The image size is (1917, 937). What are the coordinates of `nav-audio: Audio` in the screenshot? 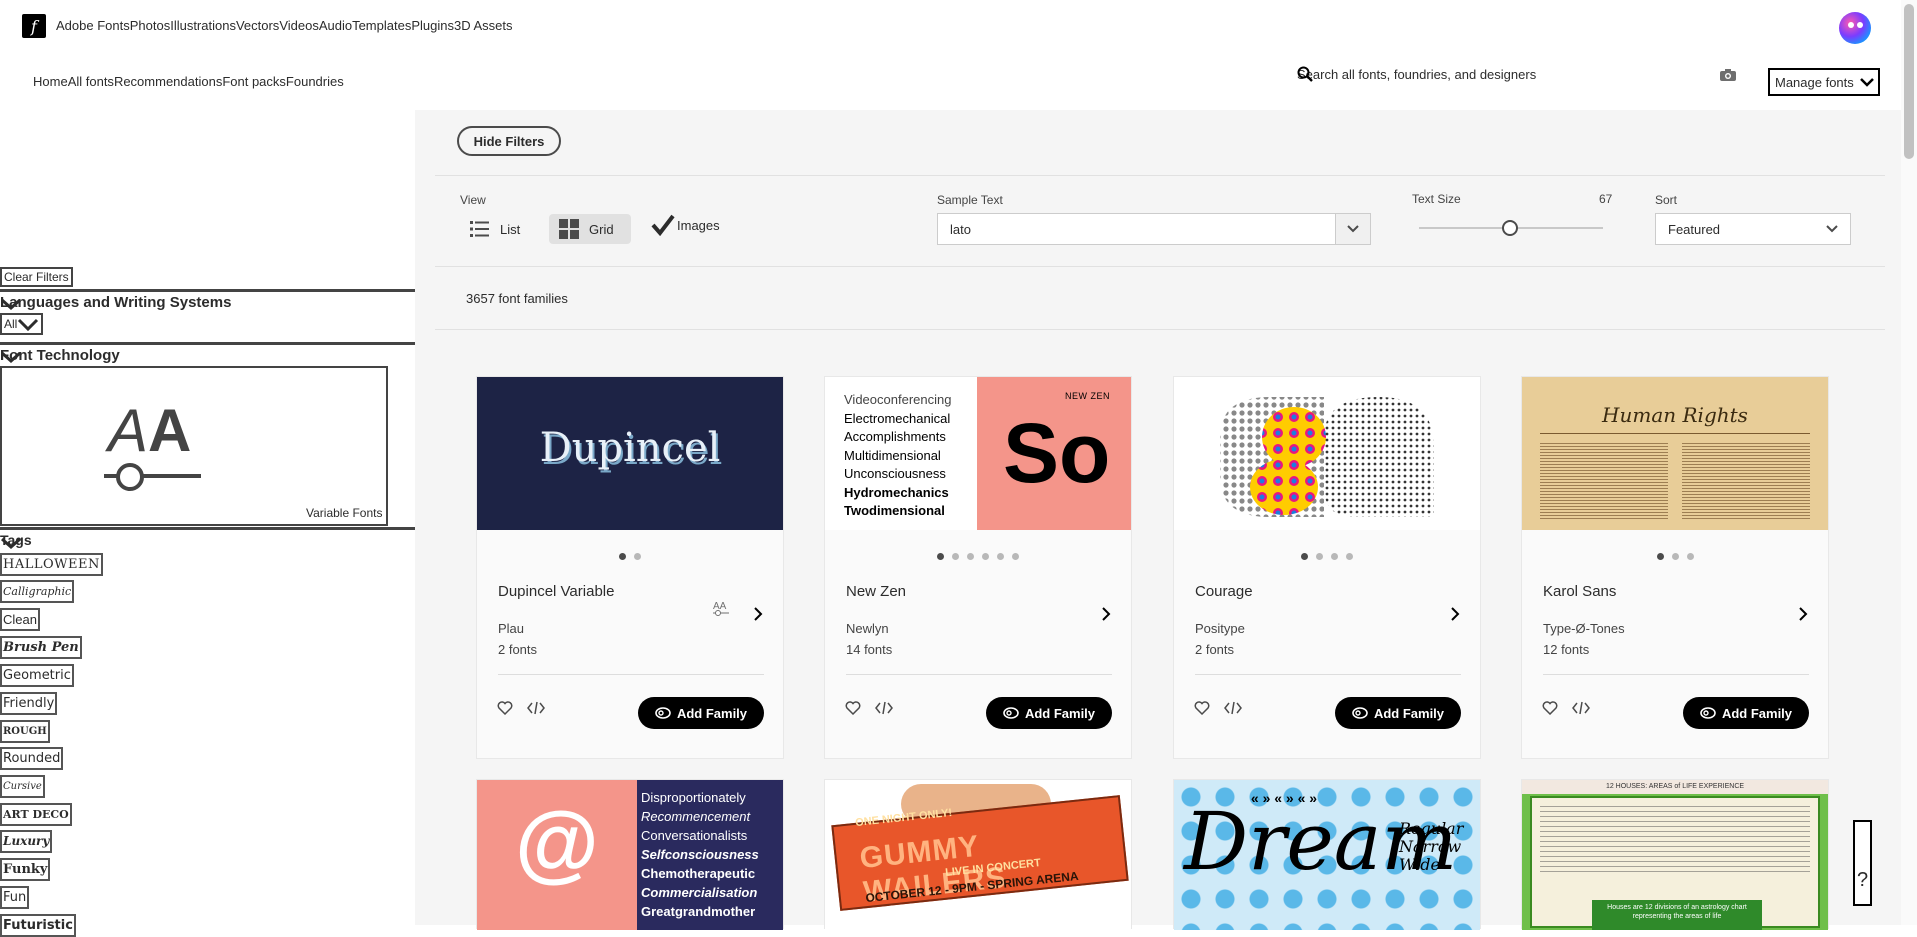 It's located at (335, 25).